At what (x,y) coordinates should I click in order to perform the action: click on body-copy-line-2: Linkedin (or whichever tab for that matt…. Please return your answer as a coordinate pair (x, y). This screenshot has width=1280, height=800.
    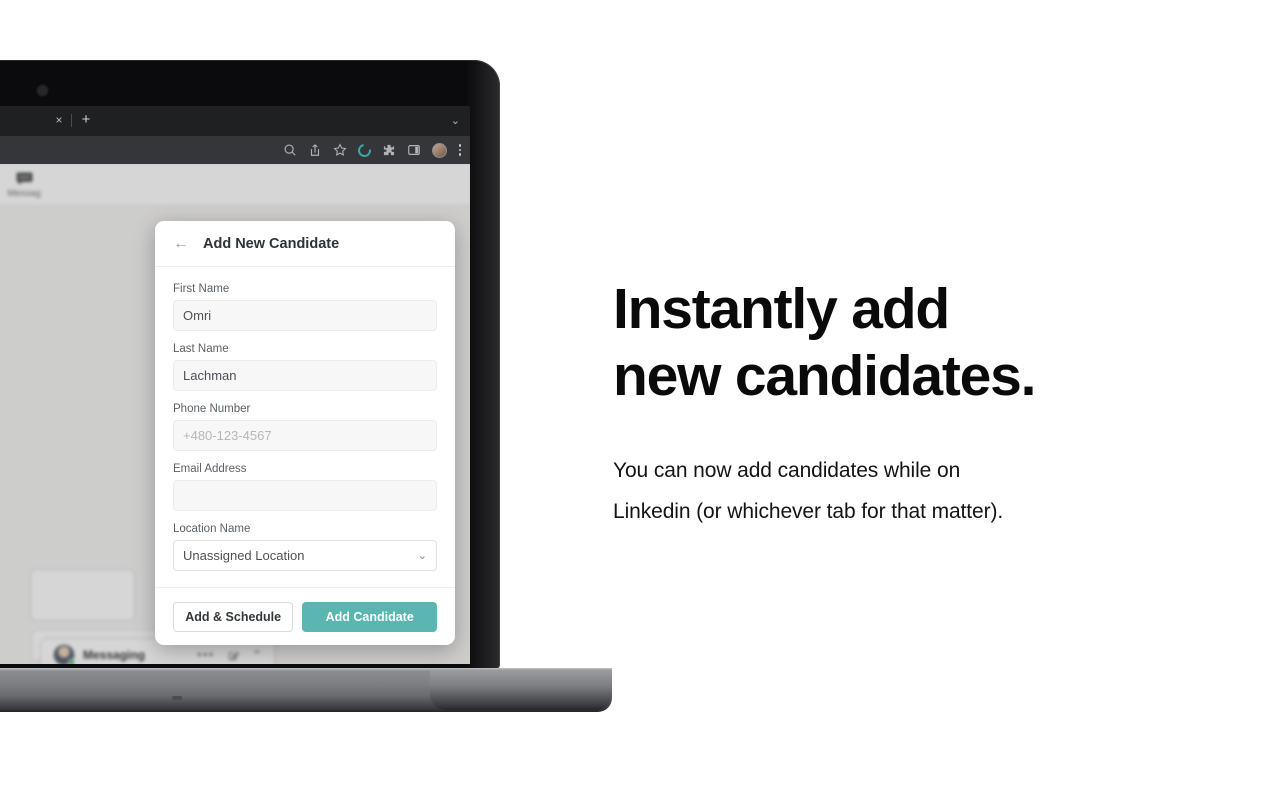
    Looking at the image, I should click on (808, 511).